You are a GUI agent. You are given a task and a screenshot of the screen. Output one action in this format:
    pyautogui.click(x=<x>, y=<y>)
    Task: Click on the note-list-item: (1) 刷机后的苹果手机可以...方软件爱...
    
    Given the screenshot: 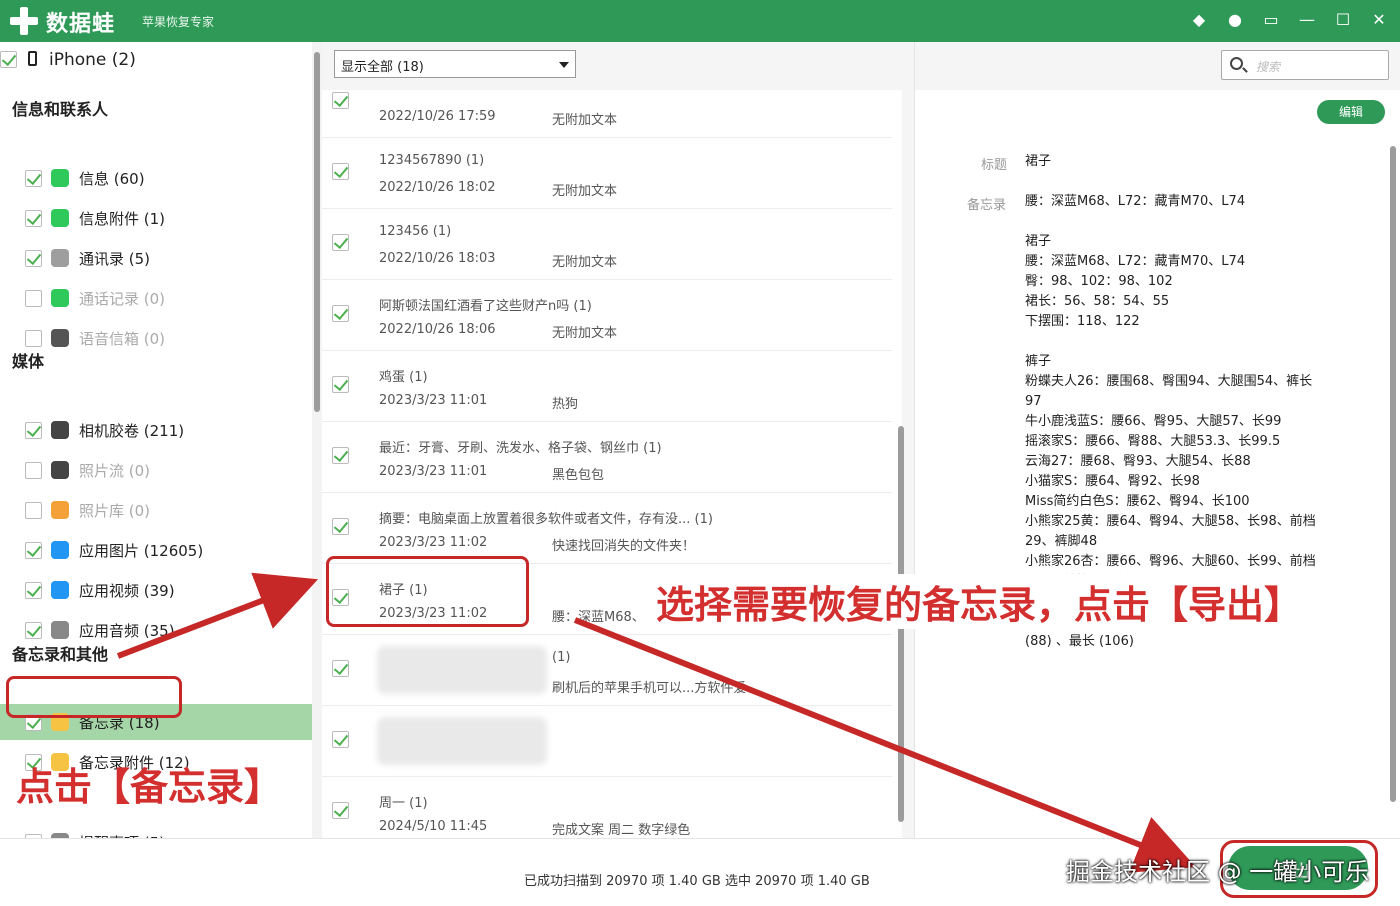 What is the action you would take?
    pyautogui.click(x=607, y=671)
    